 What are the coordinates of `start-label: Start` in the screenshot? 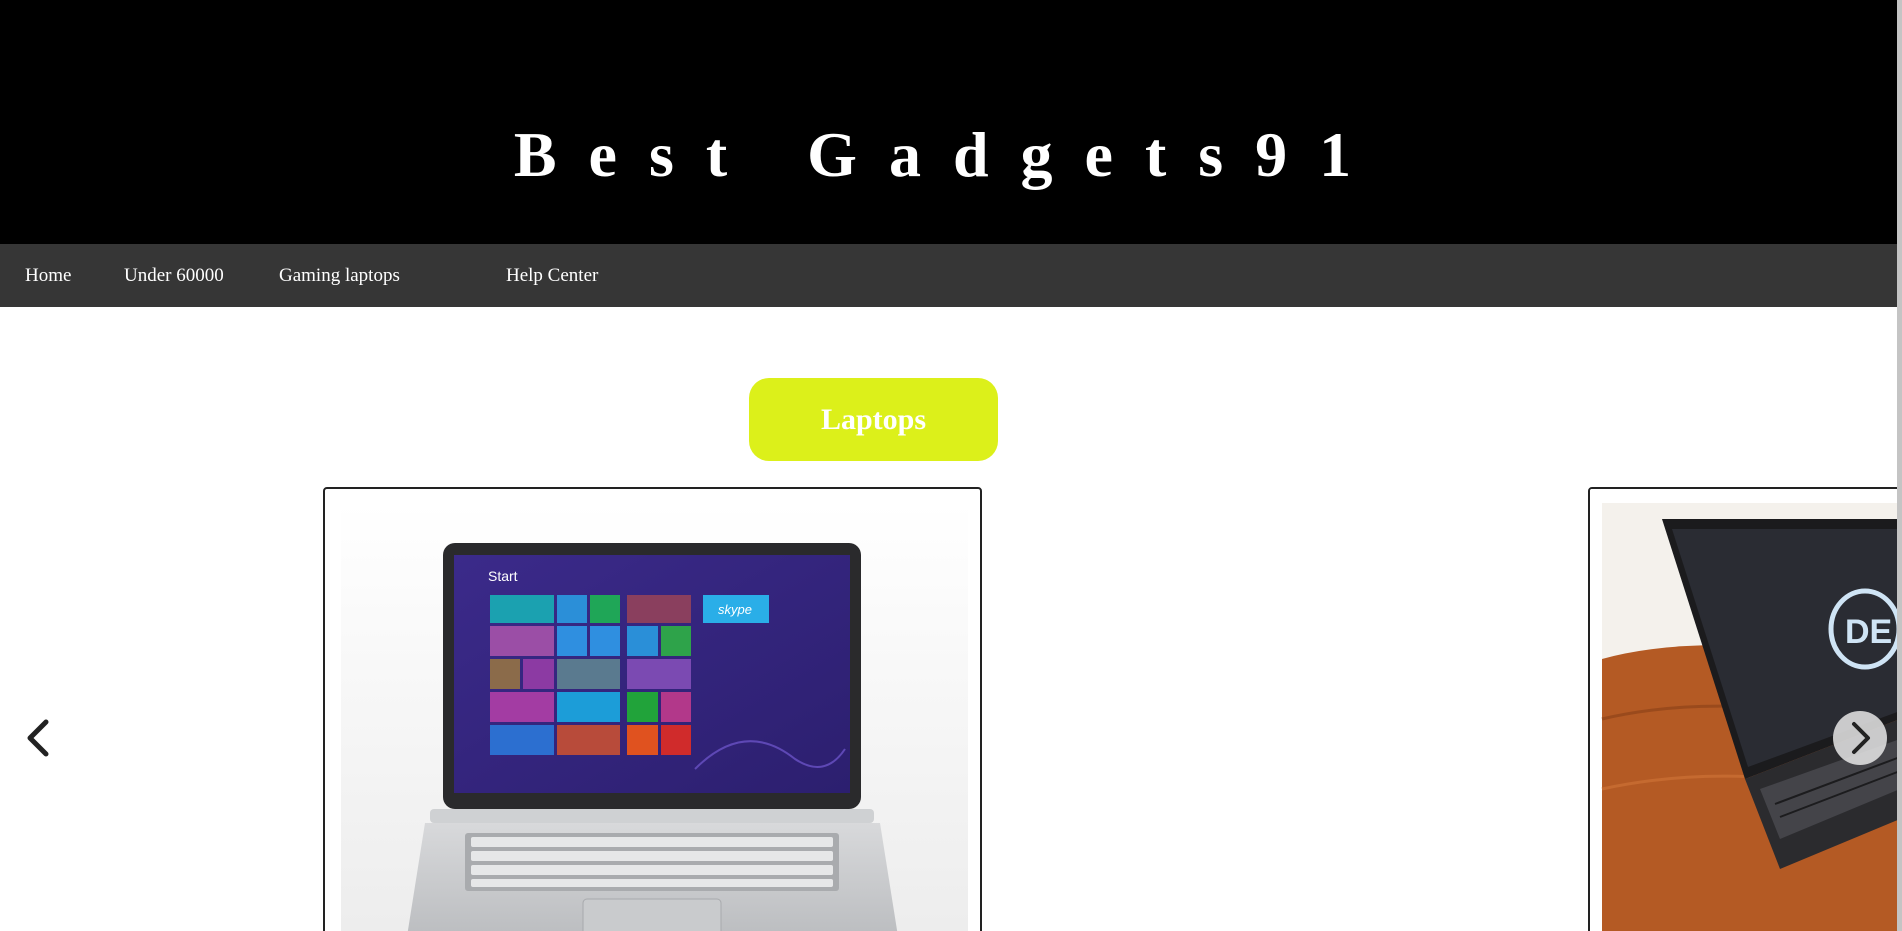 It's located at (503, 576).